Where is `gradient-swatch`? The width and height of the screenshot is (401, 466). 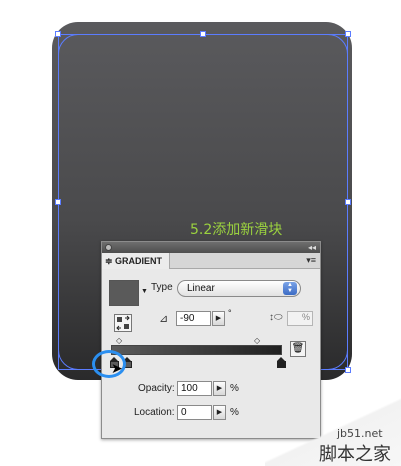 gradient-swatch is located at coordinates (124, 293).